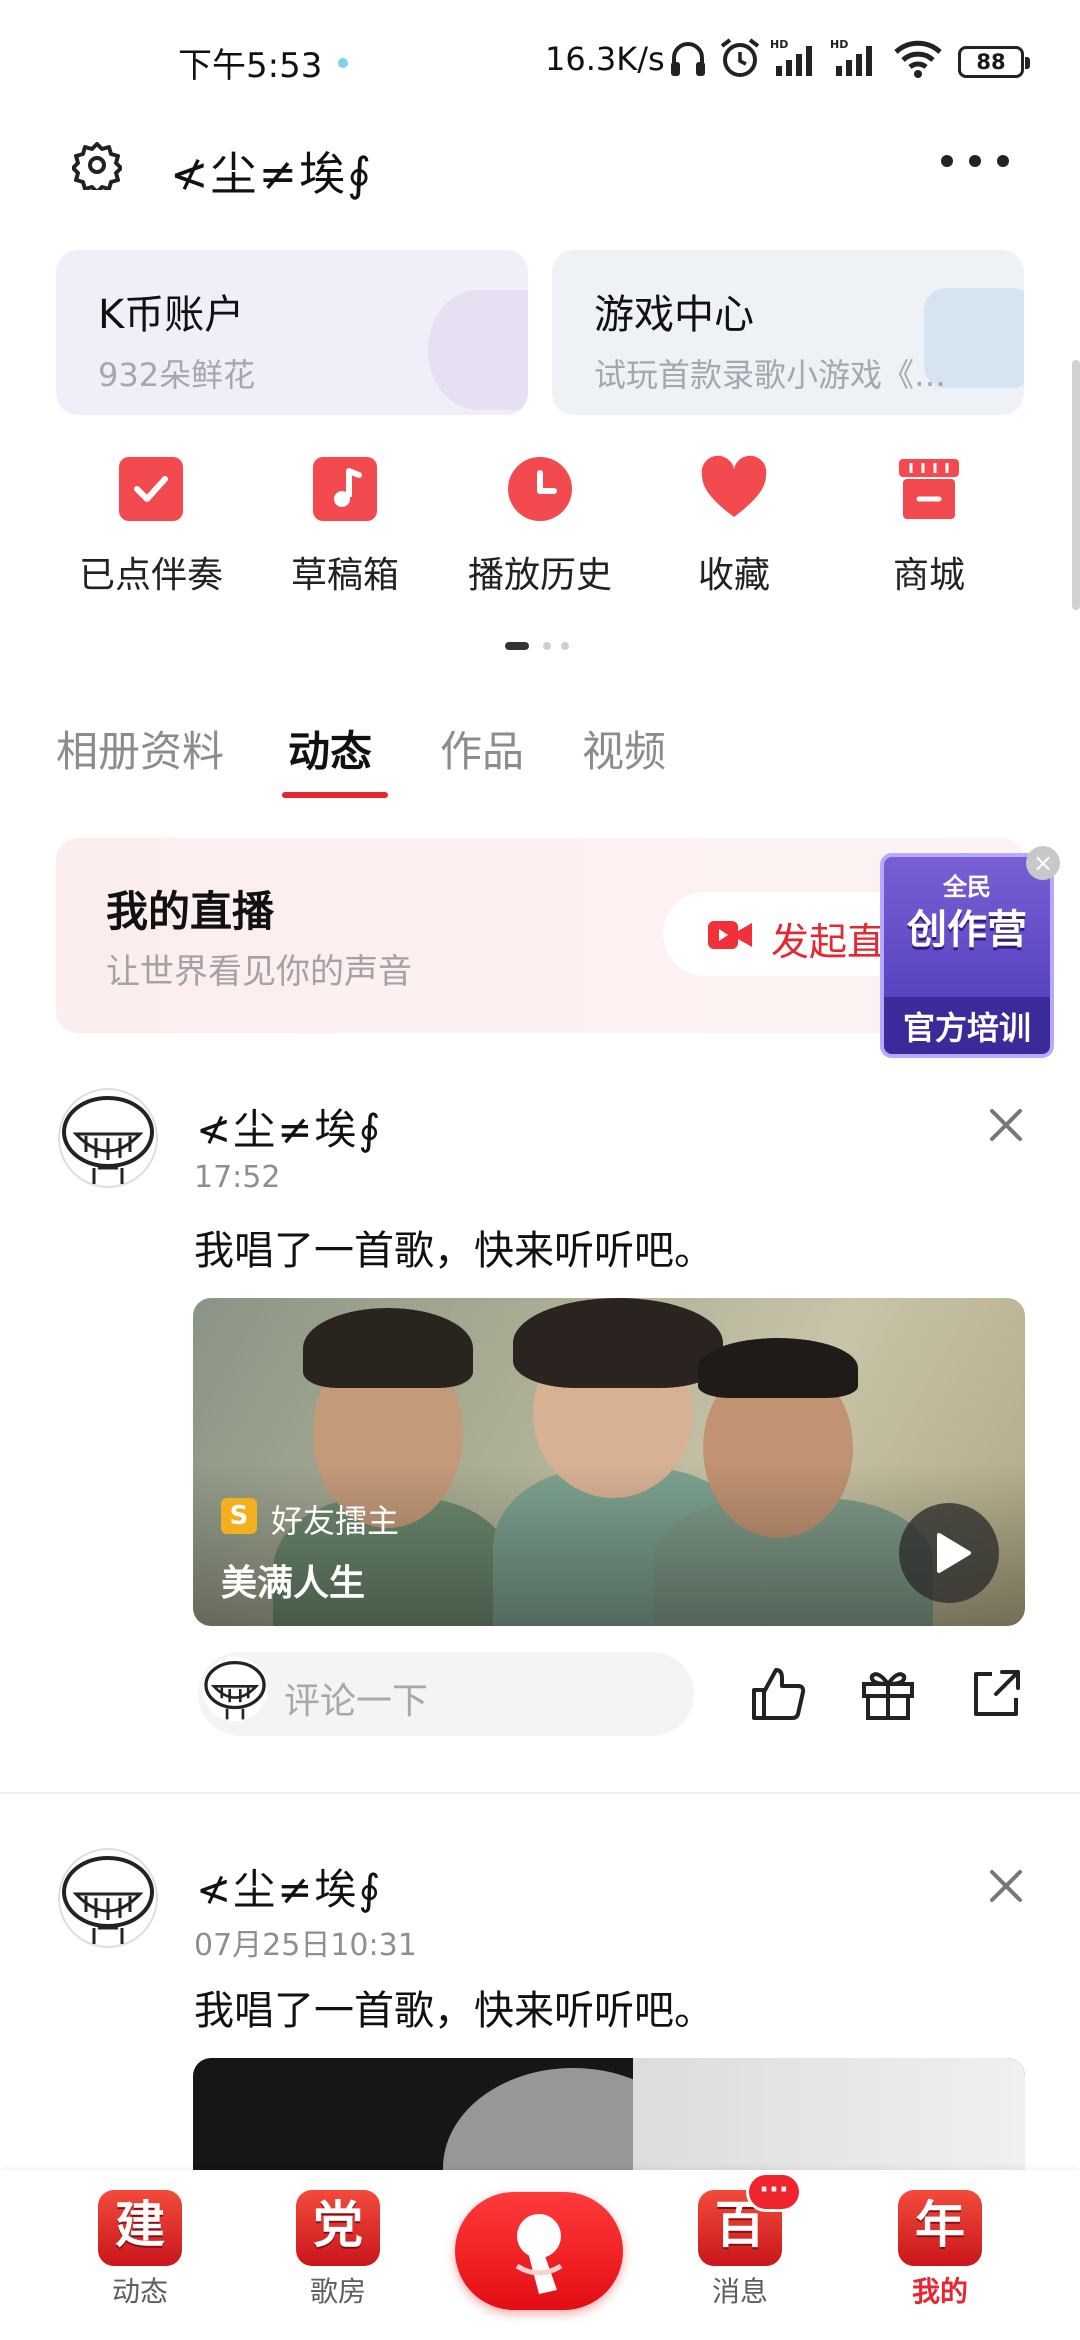 This screenshot has width=1080, height=2340. What do you see at coordinates (539, 575) in the screenshot?
I see `shortcut-label: 播放历史` at bounding box center [539, 575].